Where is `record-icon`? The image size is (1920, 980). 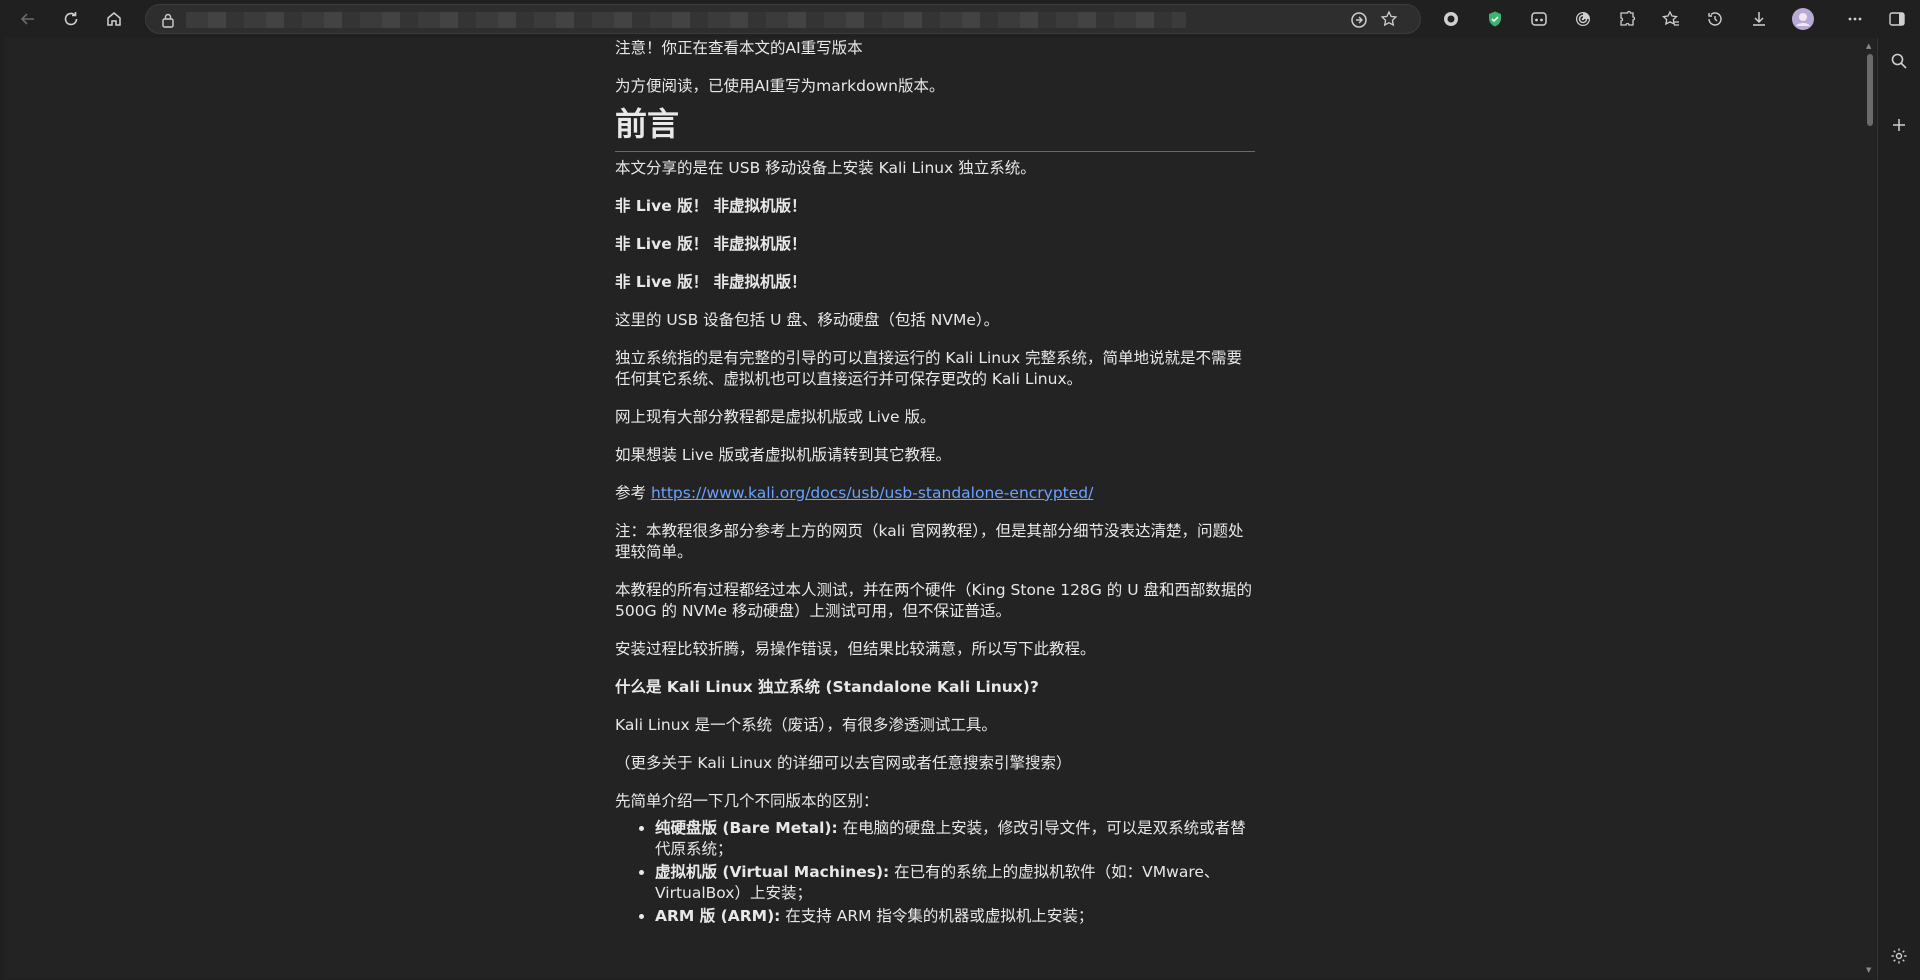
record-icon is located at coordinates (1451, 19).